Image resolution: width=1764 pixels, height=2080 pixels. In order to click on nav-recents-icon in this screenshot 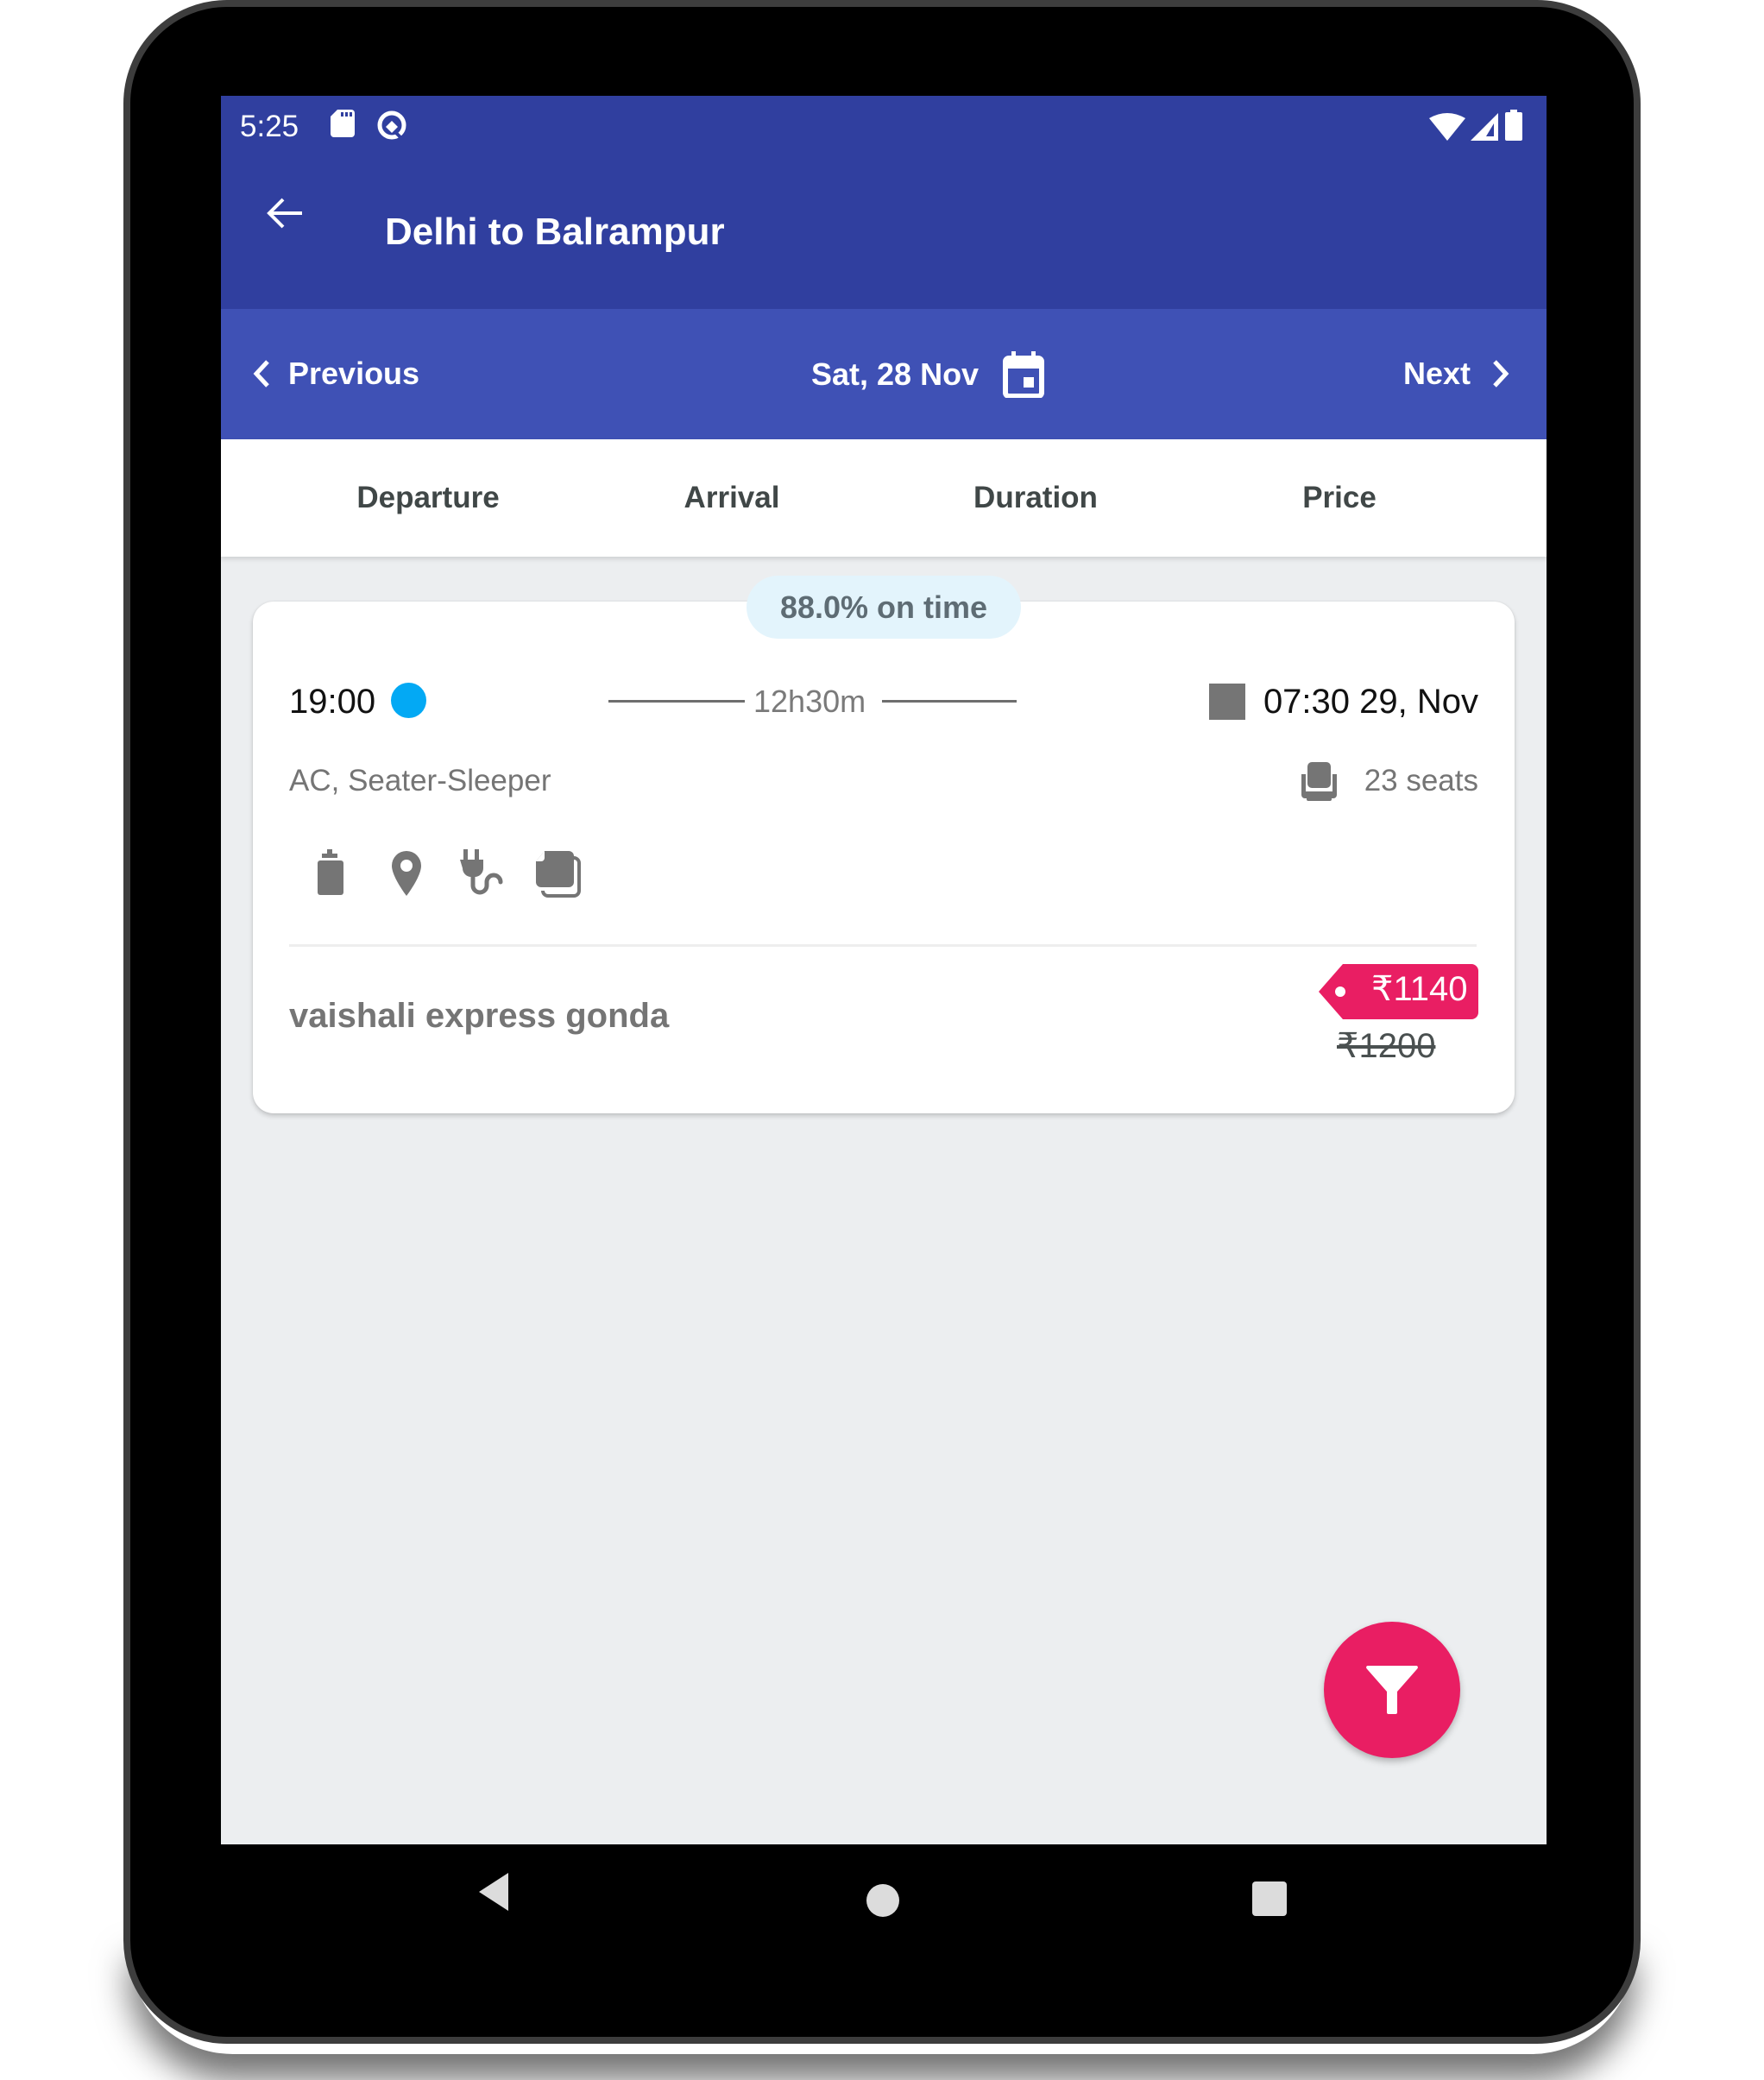, I will do `click(1269, 1899)`.